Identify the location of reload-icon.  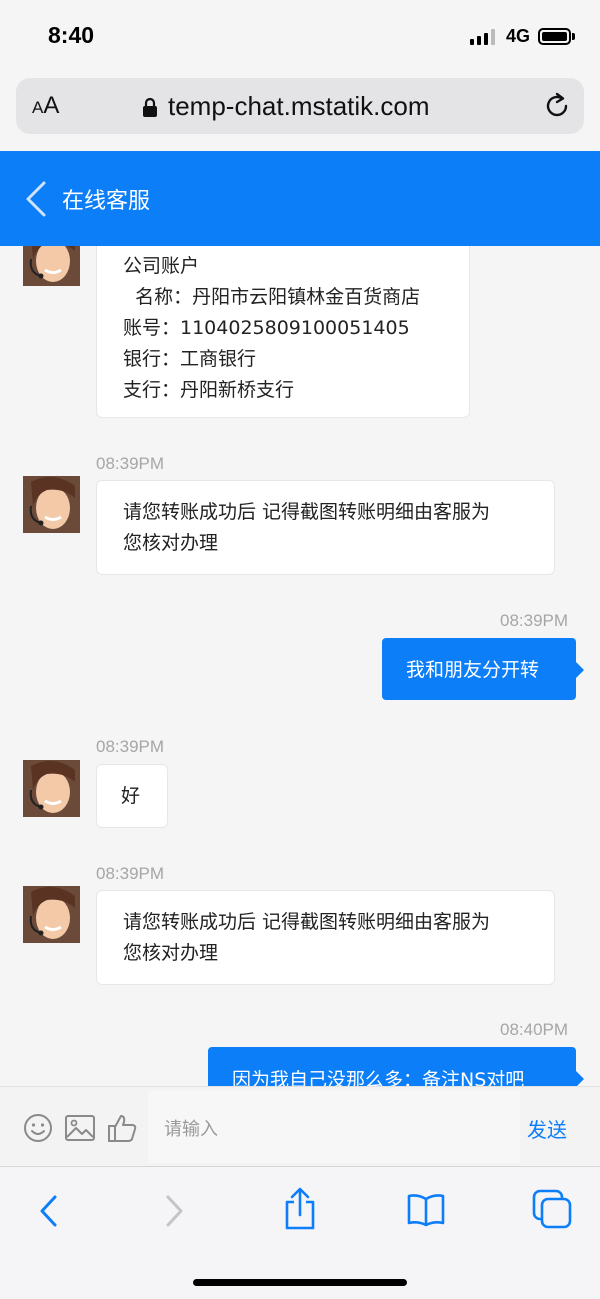
(557, 106).